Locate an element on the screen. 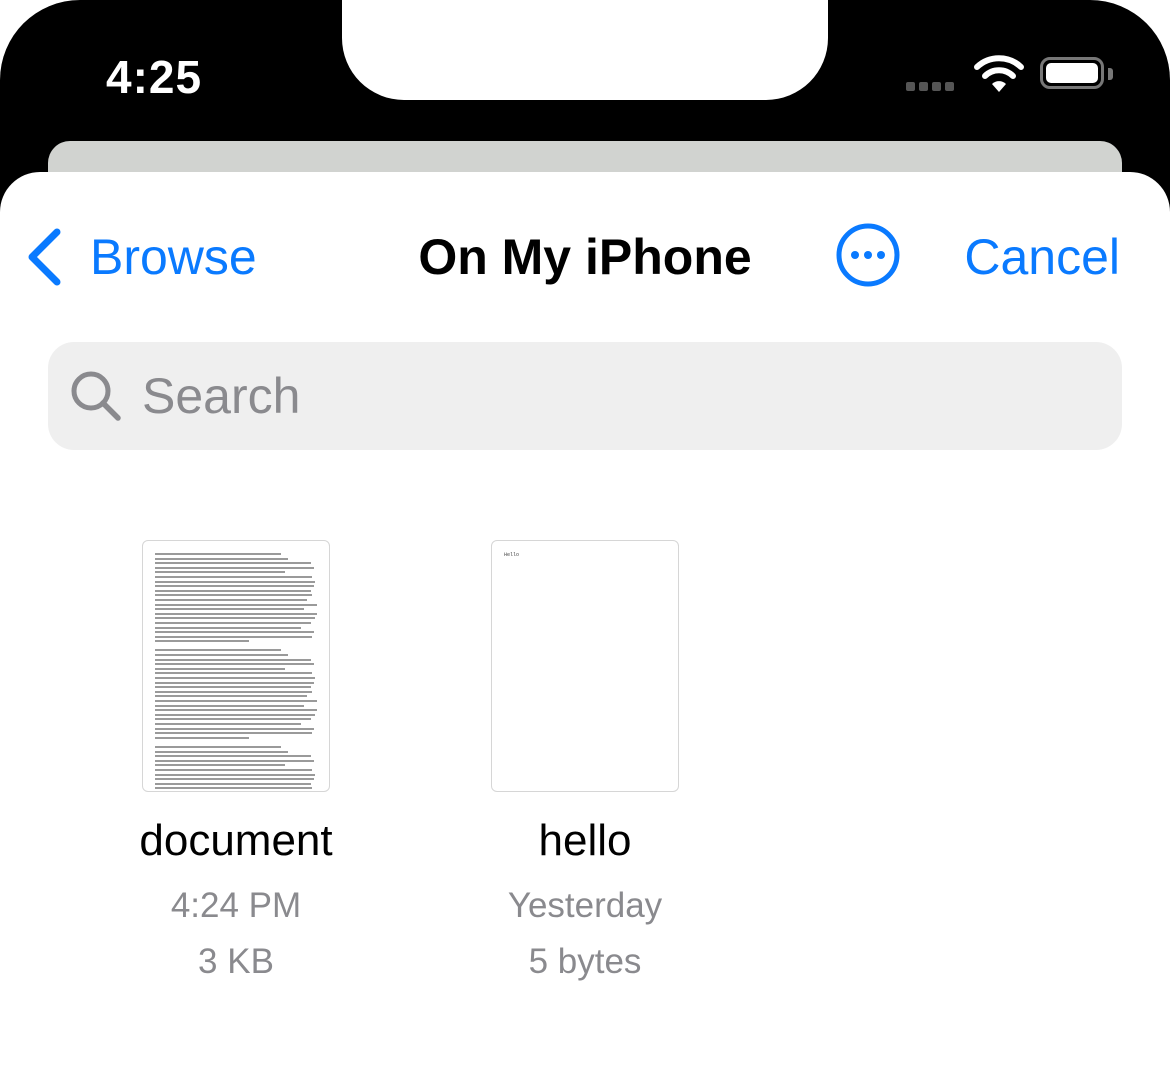 The width and height of the screenshot is (1170, 1072). file-size: 5 bytes is located at coordinates (585, 961).